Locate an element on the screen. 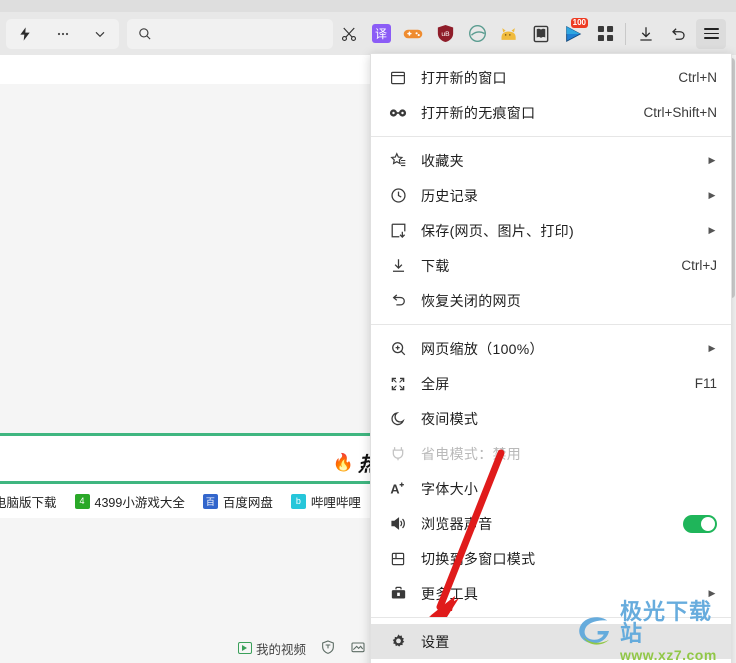  watermark-logo-icon is located at coordinates (594, 631).